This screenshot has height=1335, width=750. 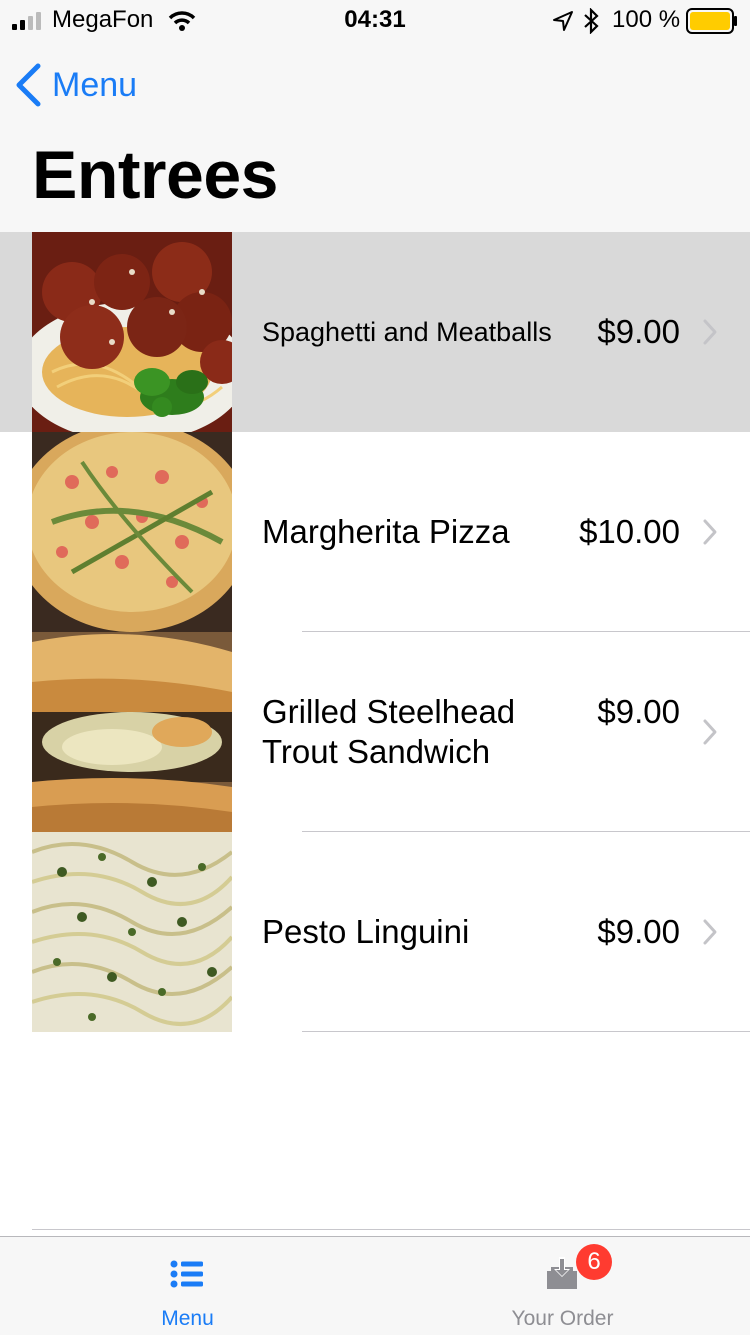 What do you see at coordinates (391, 1229) in the screenshot?
I see `list-bottom-separator` at bounding box center [391, 1229].